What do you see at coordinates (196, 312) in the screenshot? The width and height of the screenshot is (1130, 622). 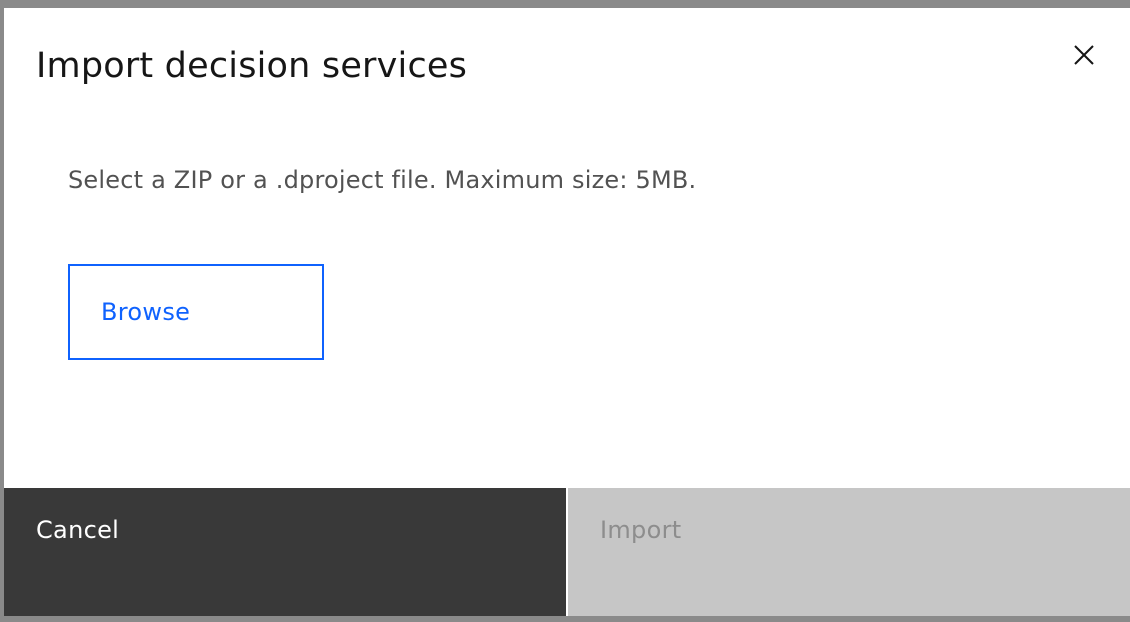 I see `browse-button: Browse` at bounding box center [196, 312].